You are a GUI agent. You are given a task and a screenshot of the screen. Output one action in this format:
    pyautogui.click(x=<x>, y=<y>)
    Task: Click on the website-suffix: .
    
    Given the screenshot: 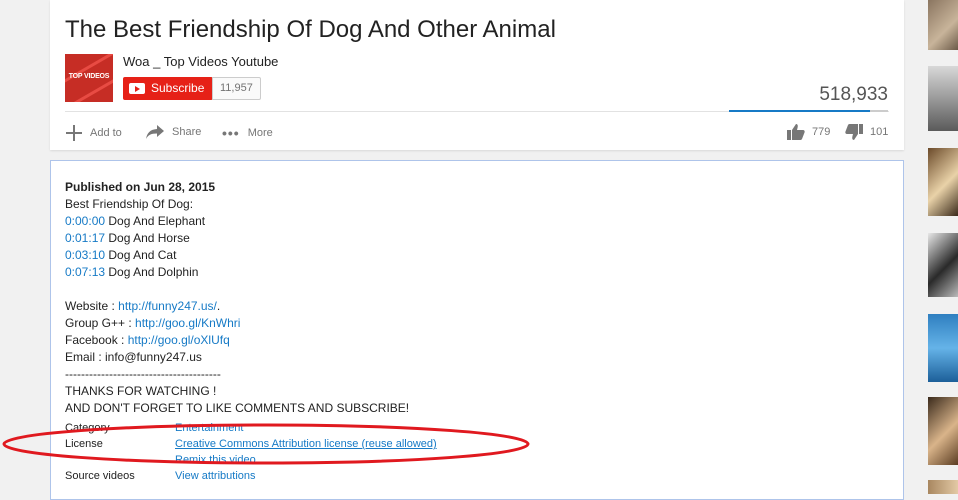 What is the action you would take?
    pyautogui.click(x=218, y=306)
    